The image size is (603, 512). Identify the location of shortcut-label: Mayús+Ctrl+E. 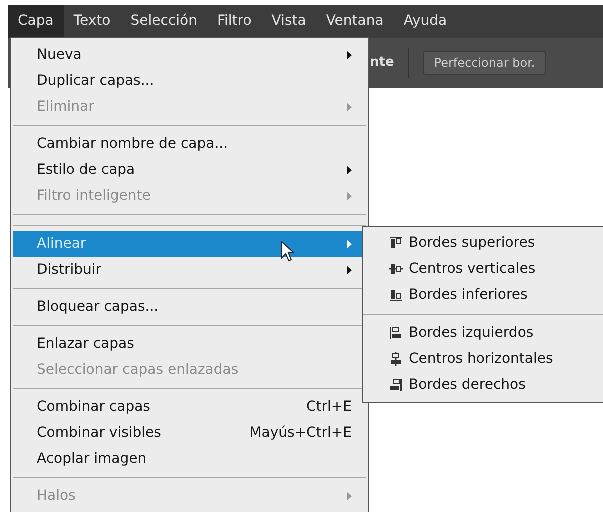
(301, 433).